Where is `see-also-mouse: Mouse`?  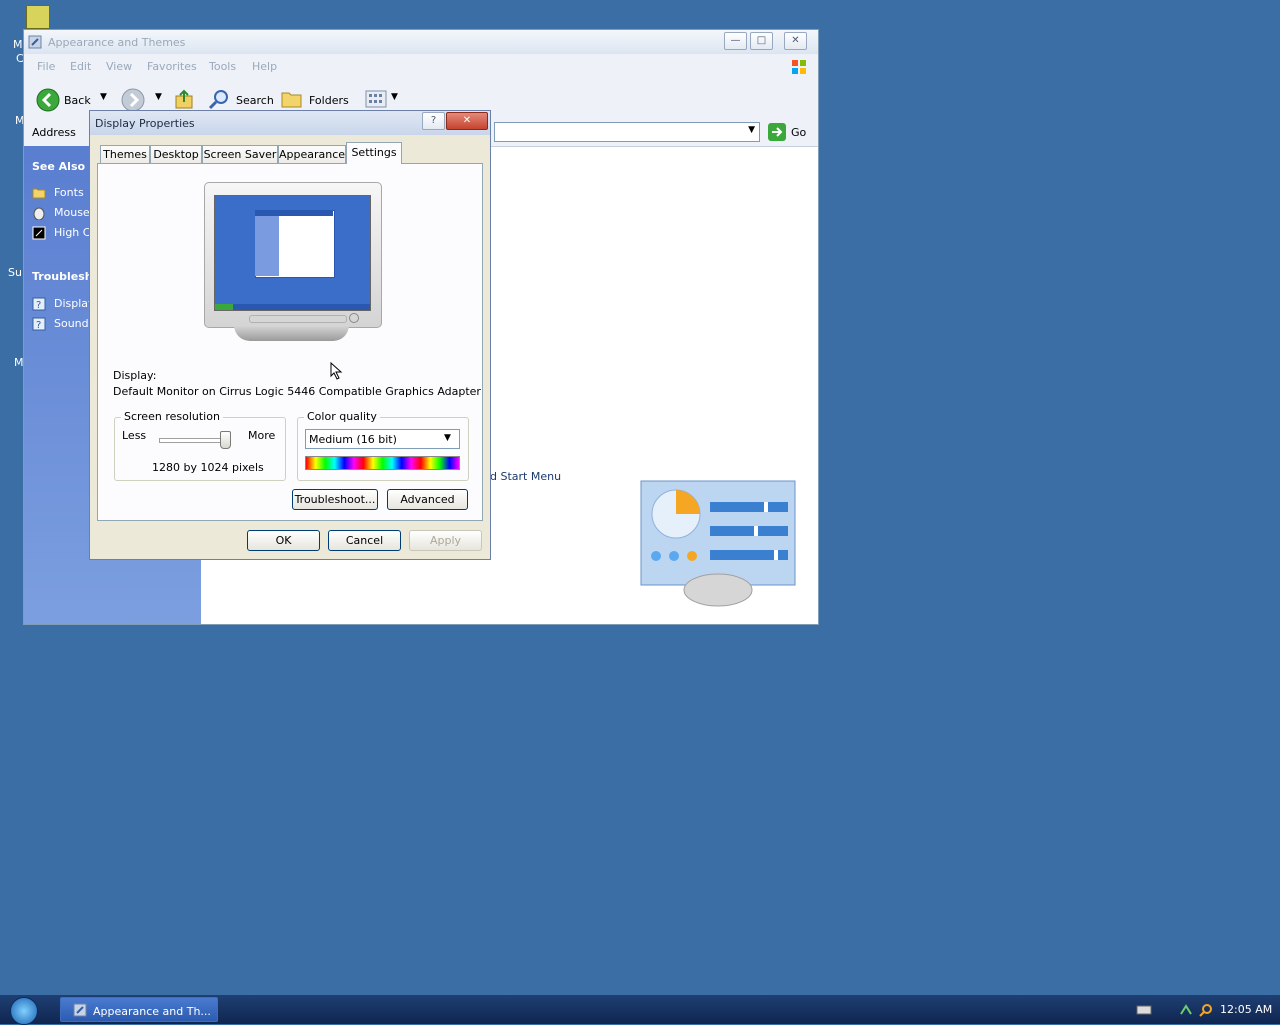
see-also-mouse: Mouse is located at coordinates (72, 212).